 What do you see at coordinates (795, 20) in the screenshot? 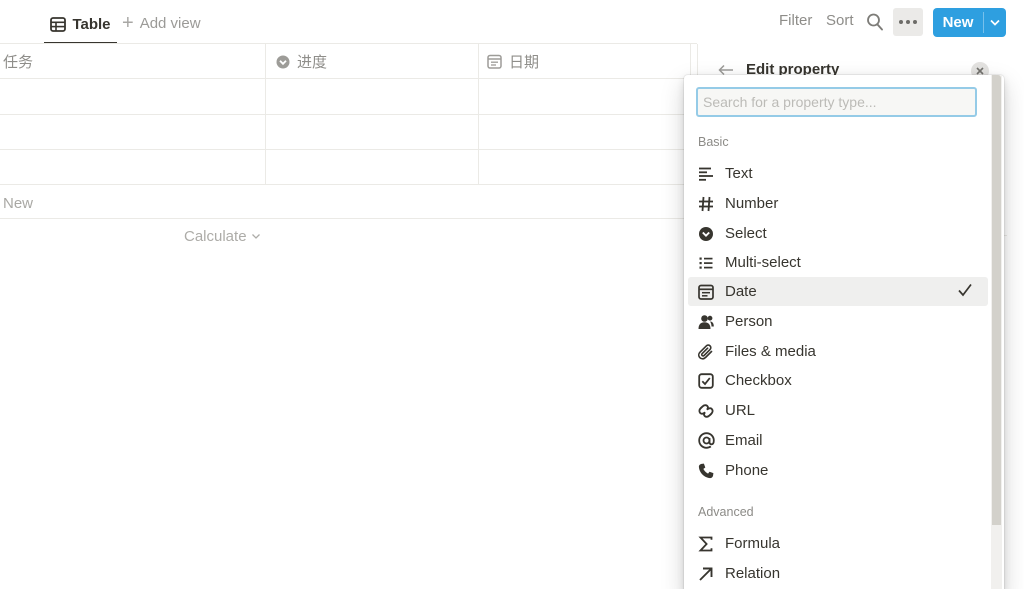
I see `filter-button: Filter` at bounding box center [795, 20].